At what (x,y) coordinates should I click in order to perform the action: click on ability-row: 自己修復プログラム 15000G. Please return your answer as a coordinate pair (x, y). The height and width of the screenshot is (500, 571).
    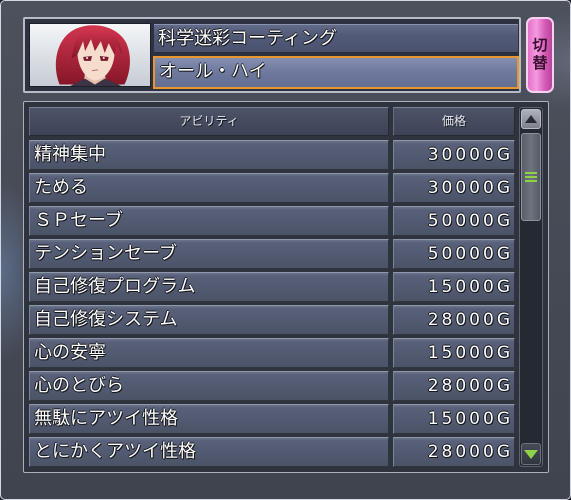
    Looking at the image, I should click on (272, 287).